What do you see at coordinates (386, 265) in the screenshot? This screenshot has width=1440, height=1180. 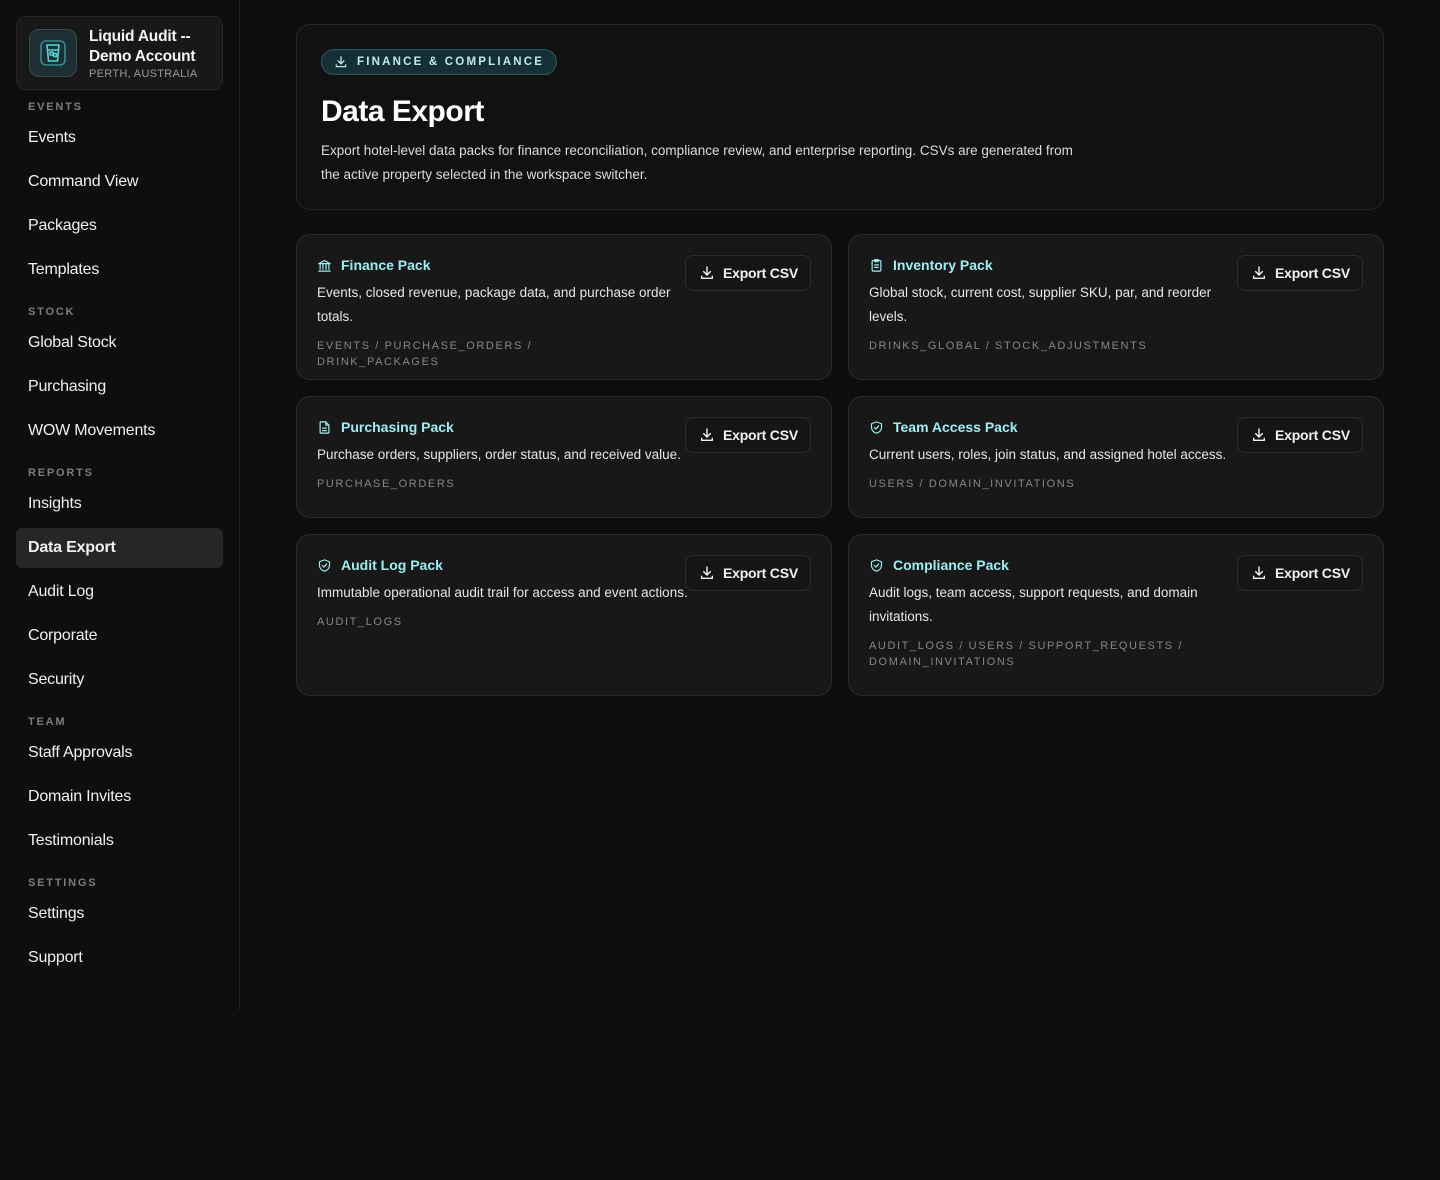 I see `pack-title-text: Finance Pack` at bounding box center [386, 265].